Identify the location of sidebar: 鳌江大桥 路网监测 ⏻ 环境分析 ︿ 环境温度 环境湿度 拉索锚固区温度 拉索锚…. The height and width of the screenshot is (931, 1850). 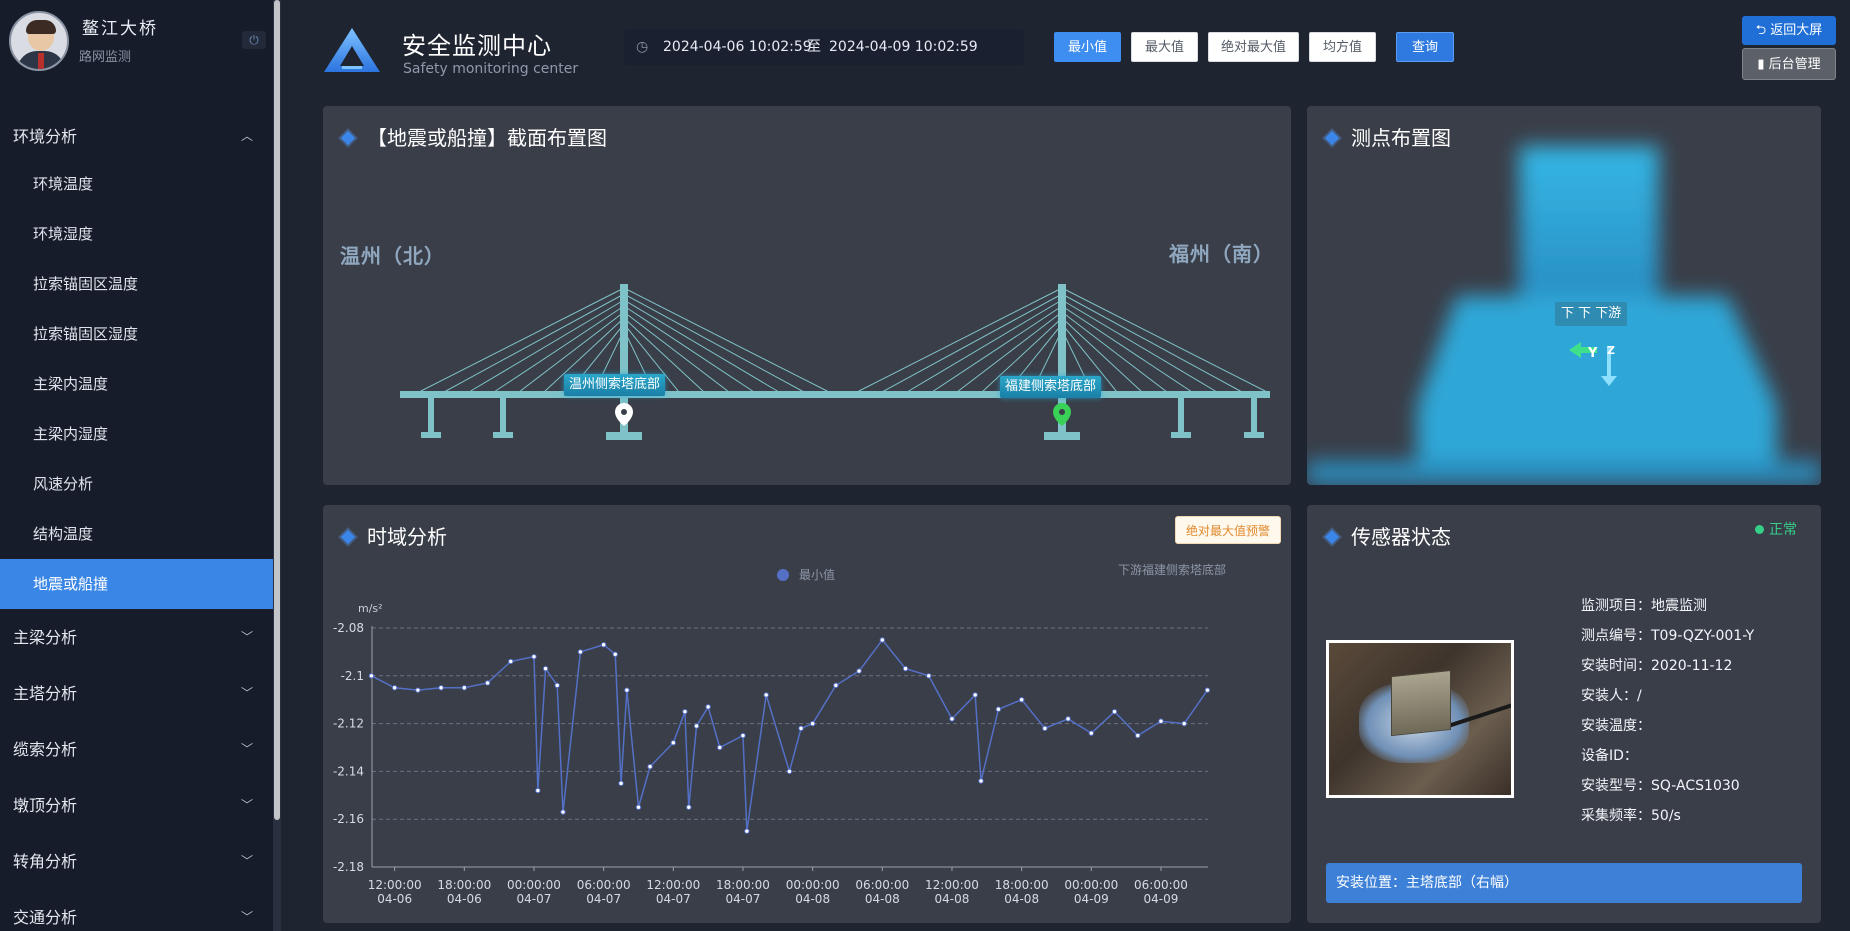
(136, 465).